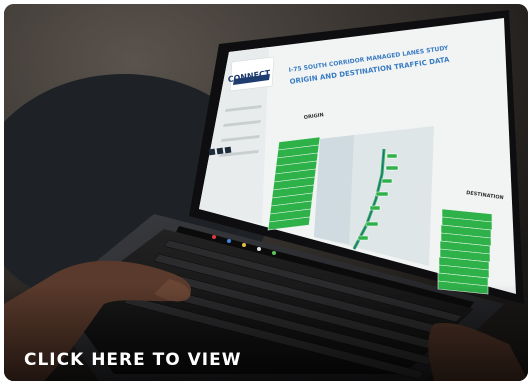 This screenshot has width=532, height=385. What do you see at coordinates (334, 189) in the screenshot?
I see `map-water` at bounding box center [334, 189].